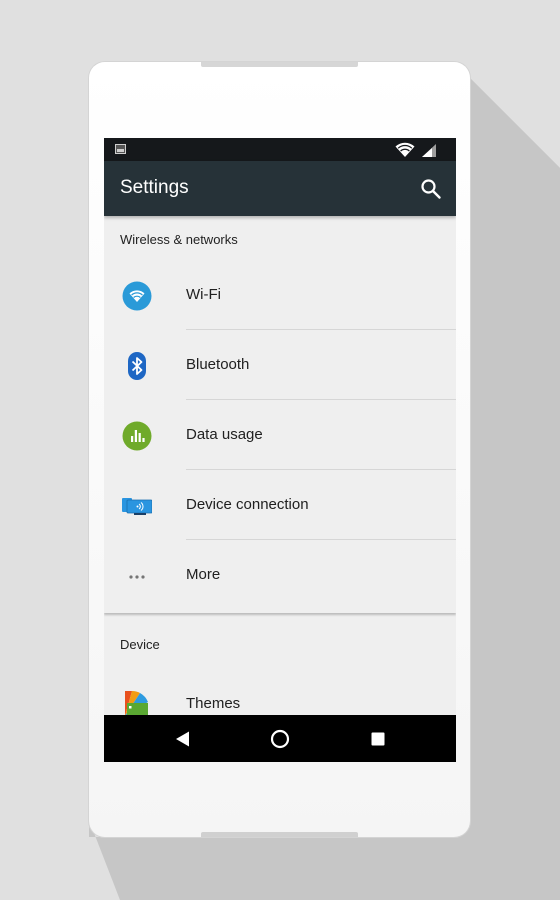  What do you see at coordinates (137, 296) in the screenshot?
I see `wifi-icon` at bounding box center [137, 296].